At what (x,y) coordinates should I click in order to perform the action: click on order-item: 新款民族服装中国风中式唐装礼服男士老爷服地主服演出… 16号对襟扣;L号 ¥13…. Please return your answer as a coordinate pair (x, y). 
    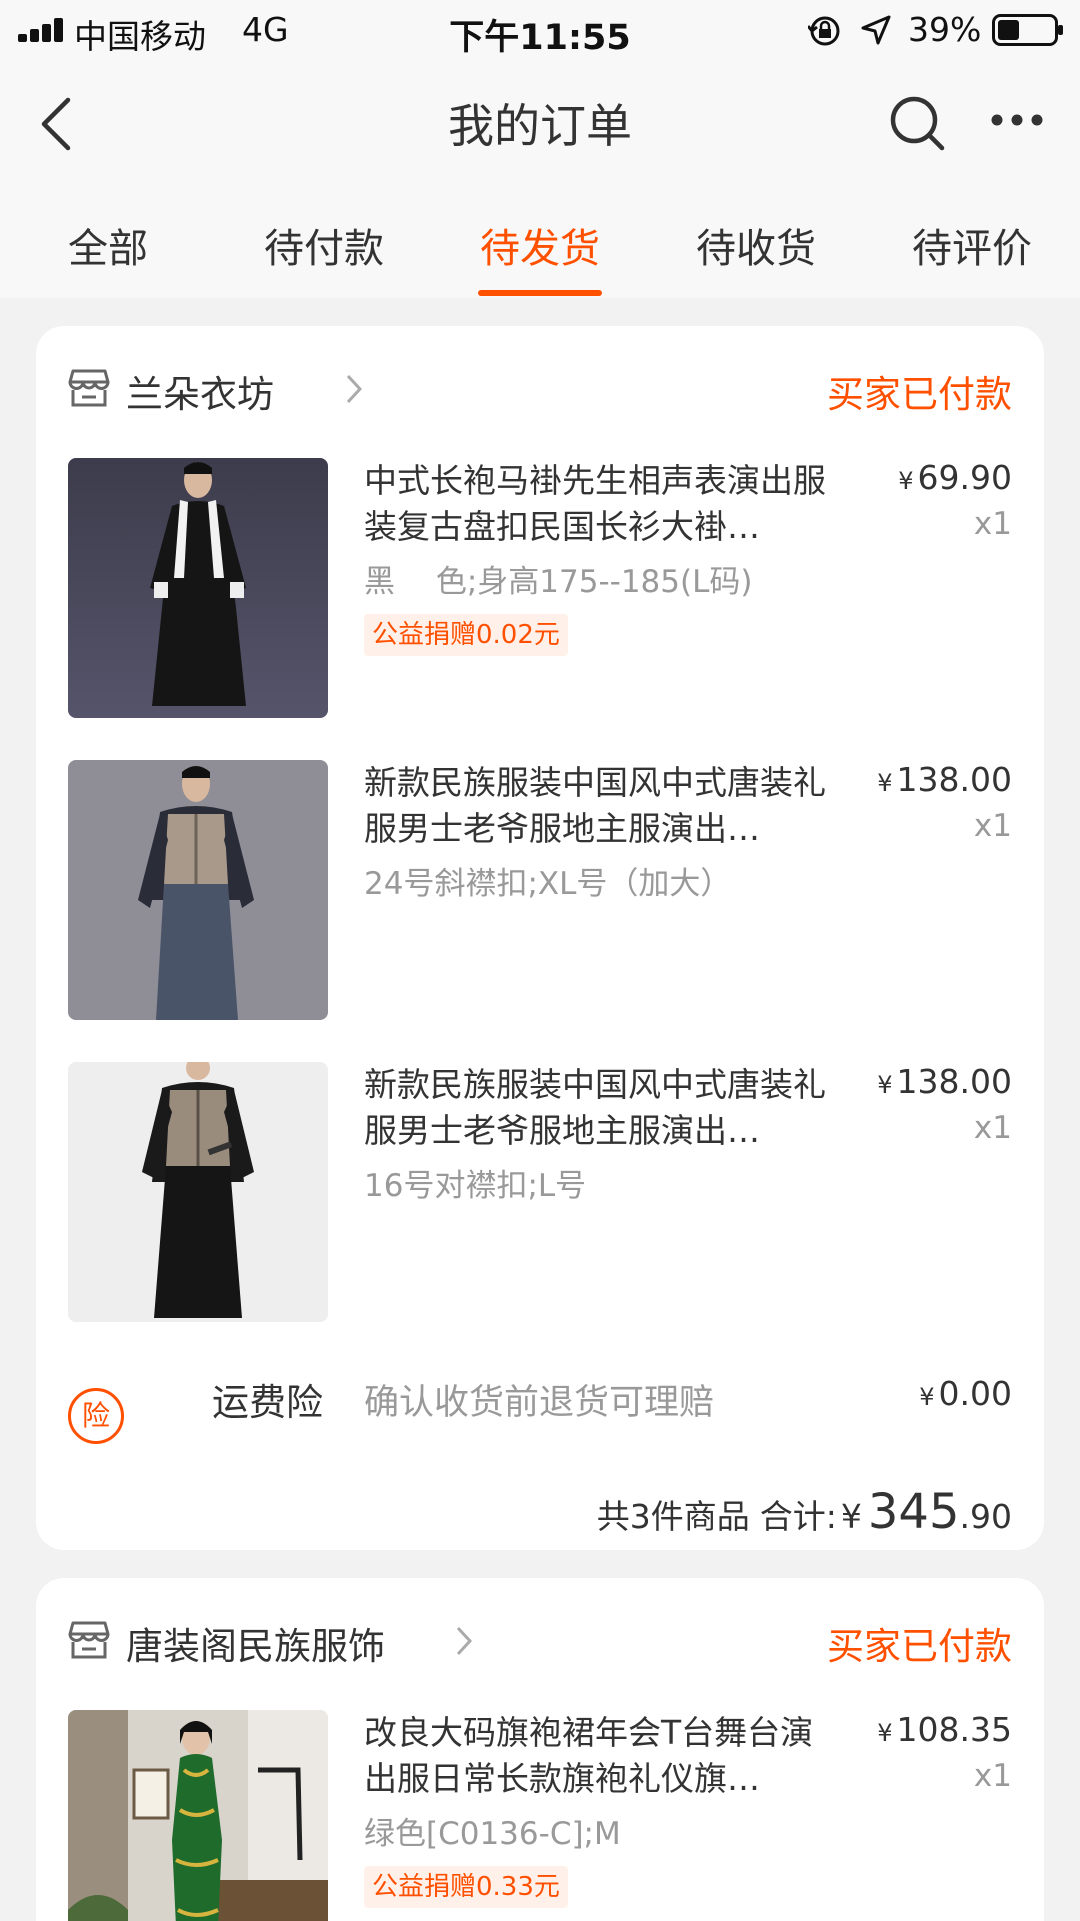
    Looking at the image, I should click on (540, 1192).